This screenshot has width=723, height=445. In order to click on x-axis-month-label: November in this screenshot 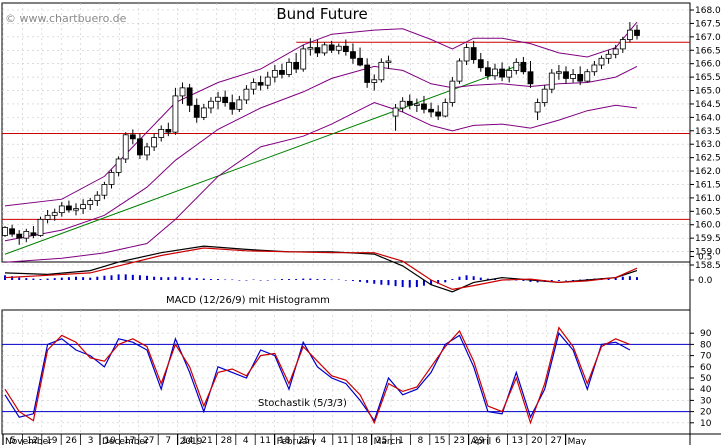, I will do `click(28, 441)`.